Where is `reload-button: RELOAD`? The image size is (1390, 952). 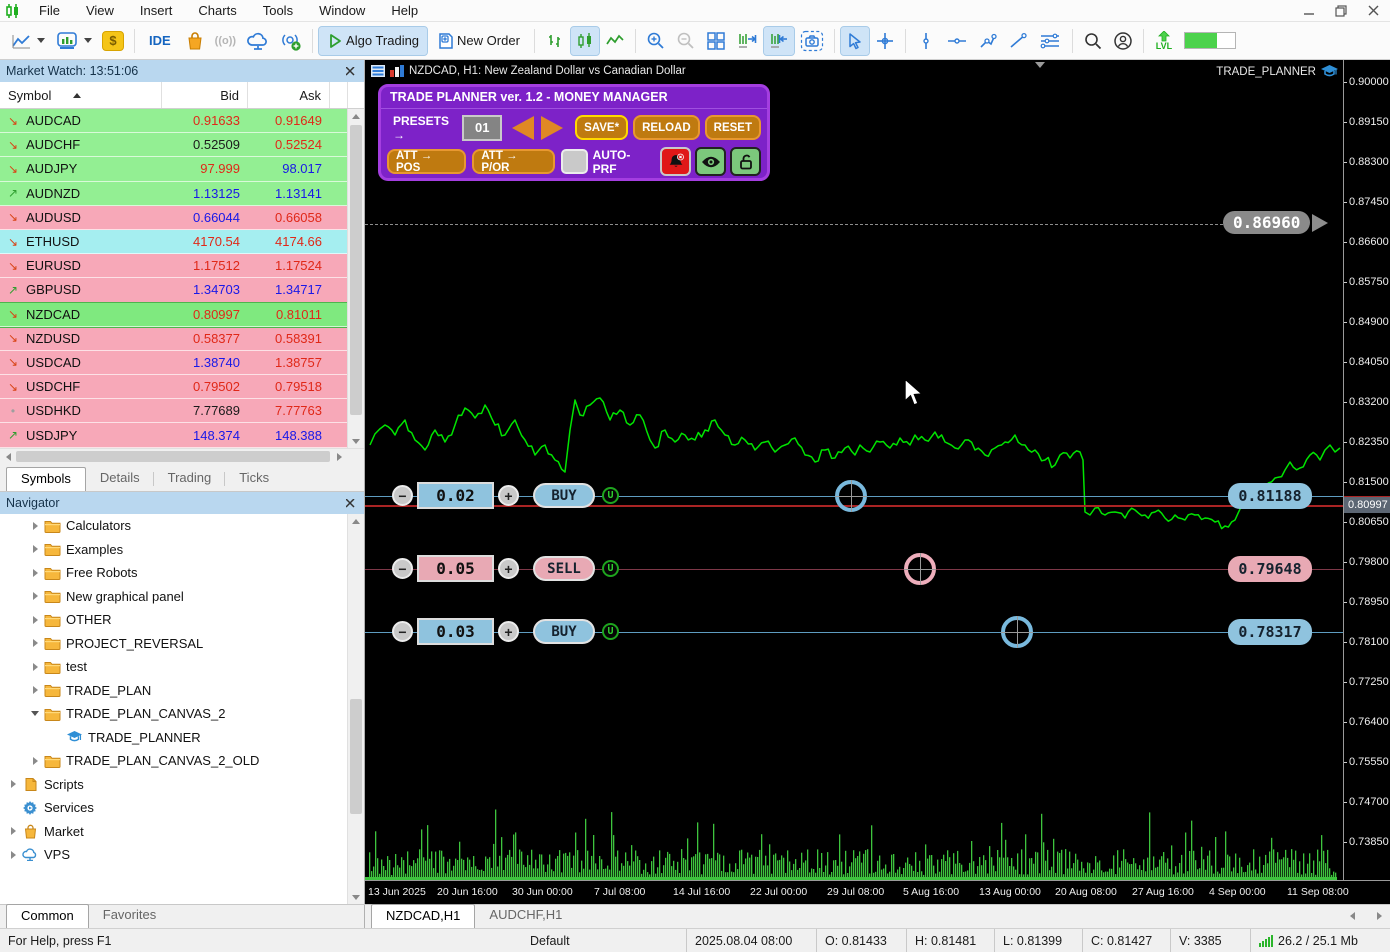 reload-button: RELOAD is located at coordinates (666, 127).